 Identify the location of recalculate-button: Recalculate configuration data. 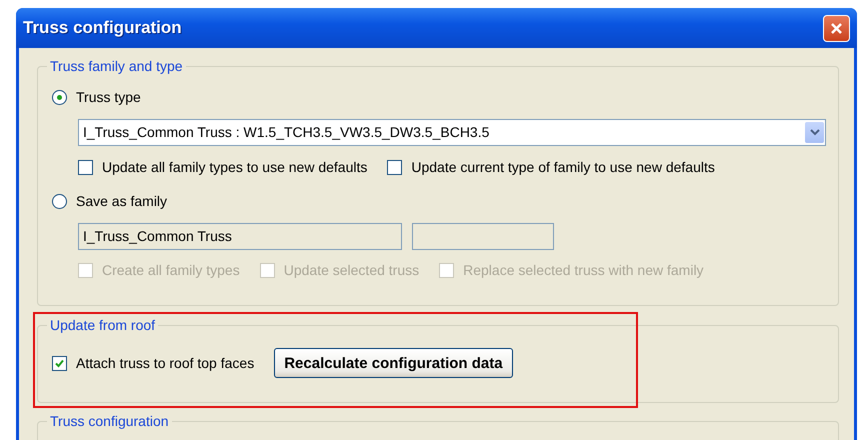
(393, 363).